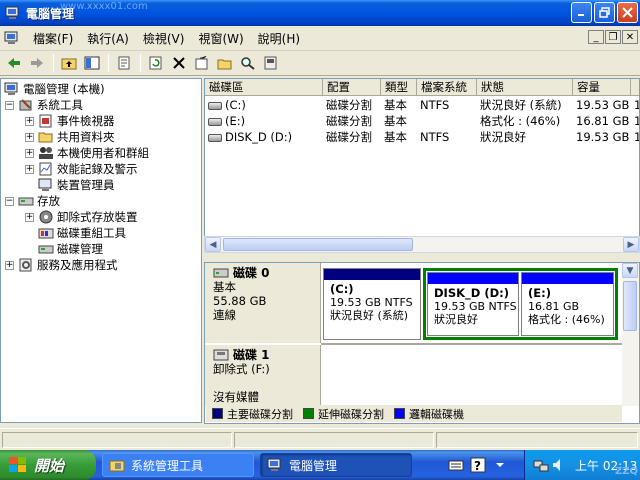 This screenshot has height=480, width=640. I want to click on mdi-close-button: ✕, so click(630, 37).